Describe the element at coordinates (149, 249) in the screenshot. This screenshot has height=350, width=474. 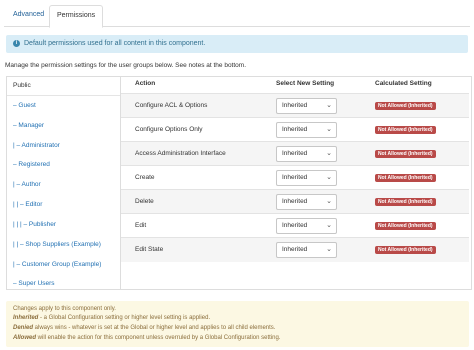
I see `action-label: Edit State` at that location.